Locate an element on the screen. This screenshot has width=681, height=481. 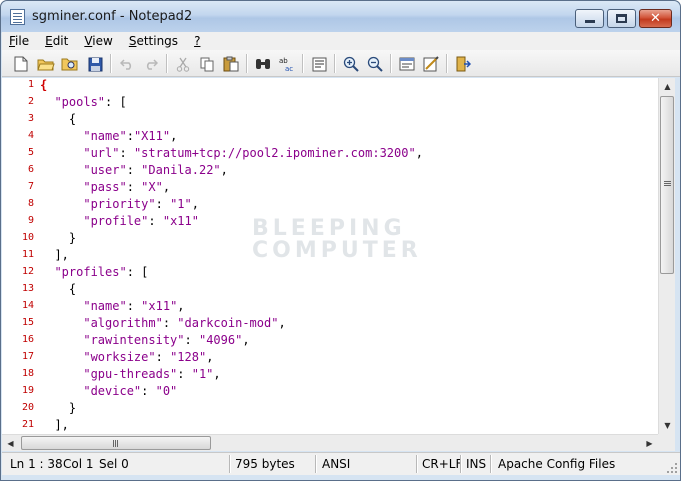
line-number: 7 is located at coordinates (30, 186).